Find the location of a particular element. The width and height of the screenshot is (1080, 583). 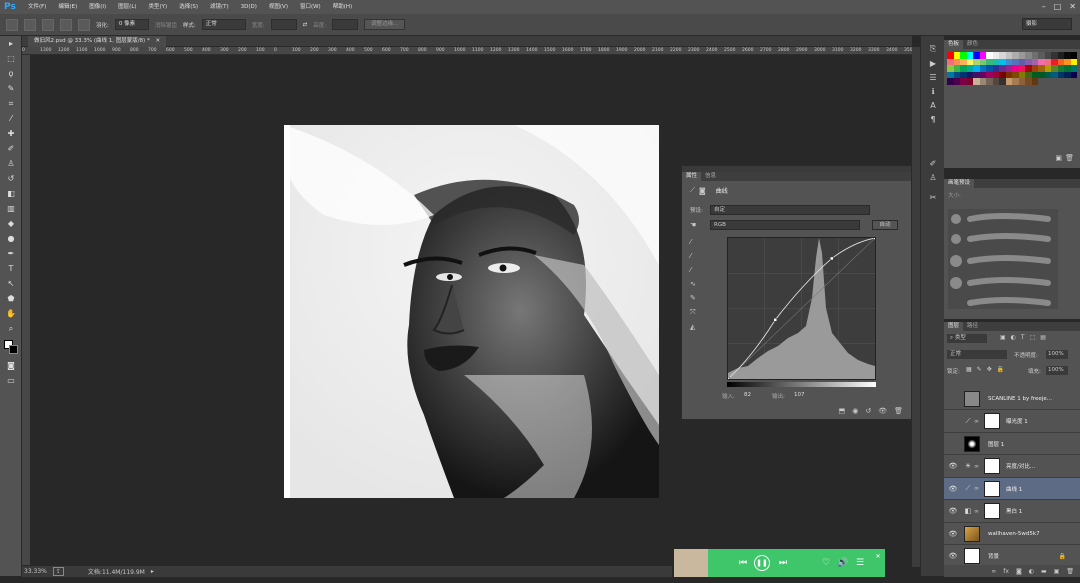

next-track-icon: ⏭ is located at coordinates (783, 563).